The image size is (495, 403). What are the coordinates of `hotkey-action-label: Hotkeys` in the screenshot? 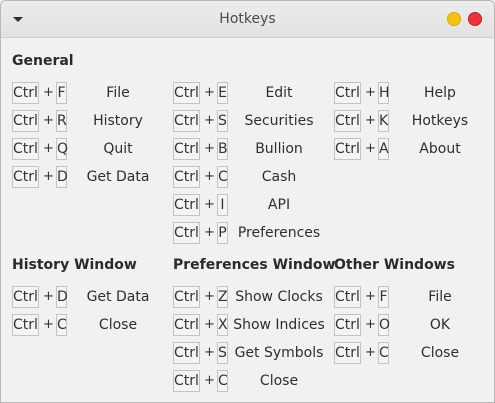 It's located at (440, 121).